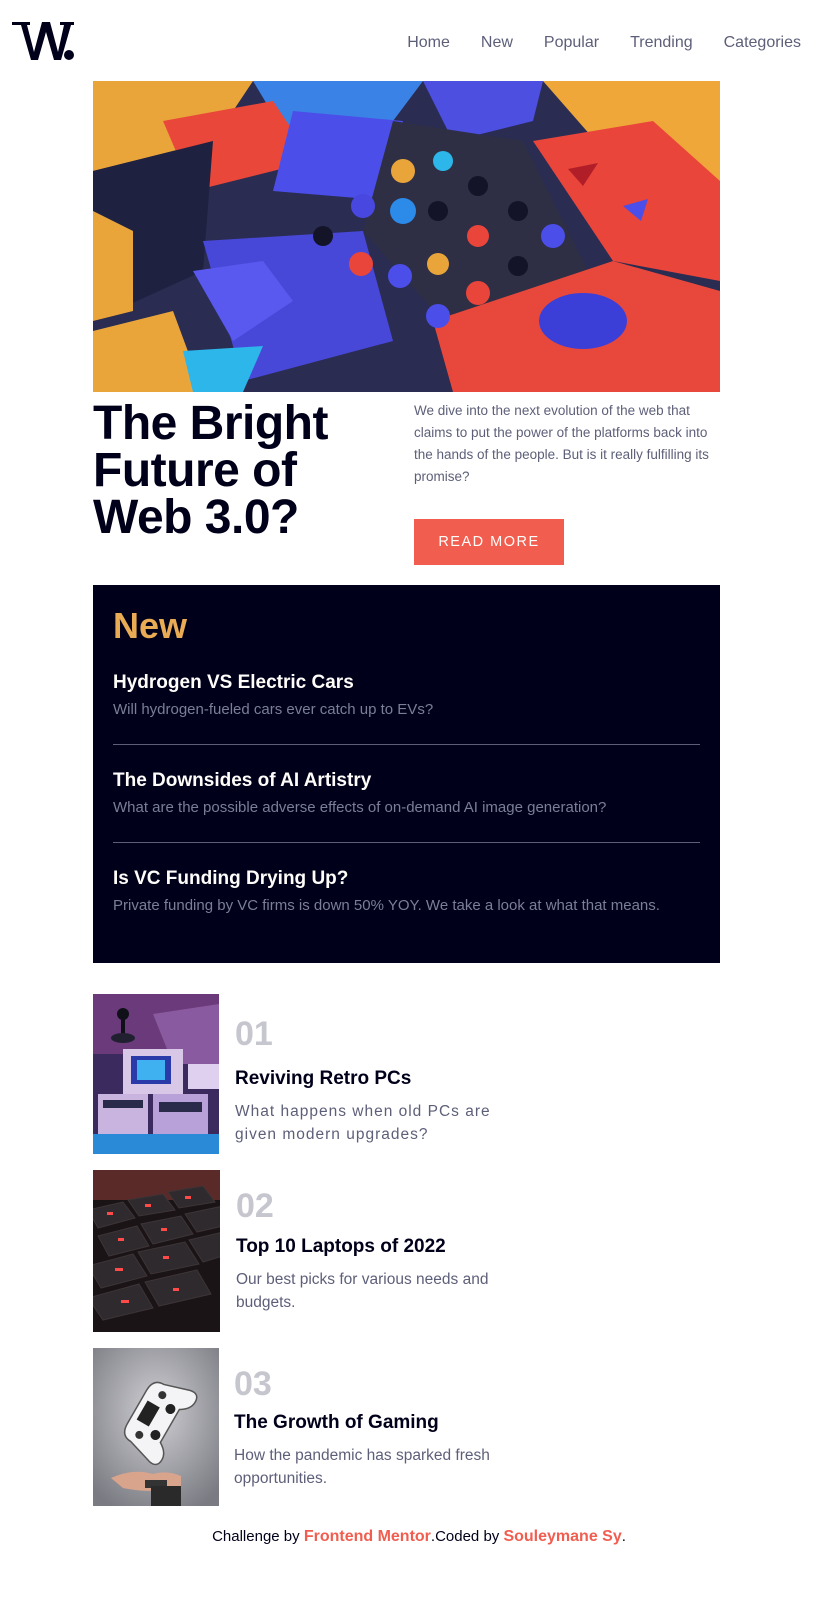 The image size is (838, 1616). I want to click on w-logo-icon, so click(43, 41).